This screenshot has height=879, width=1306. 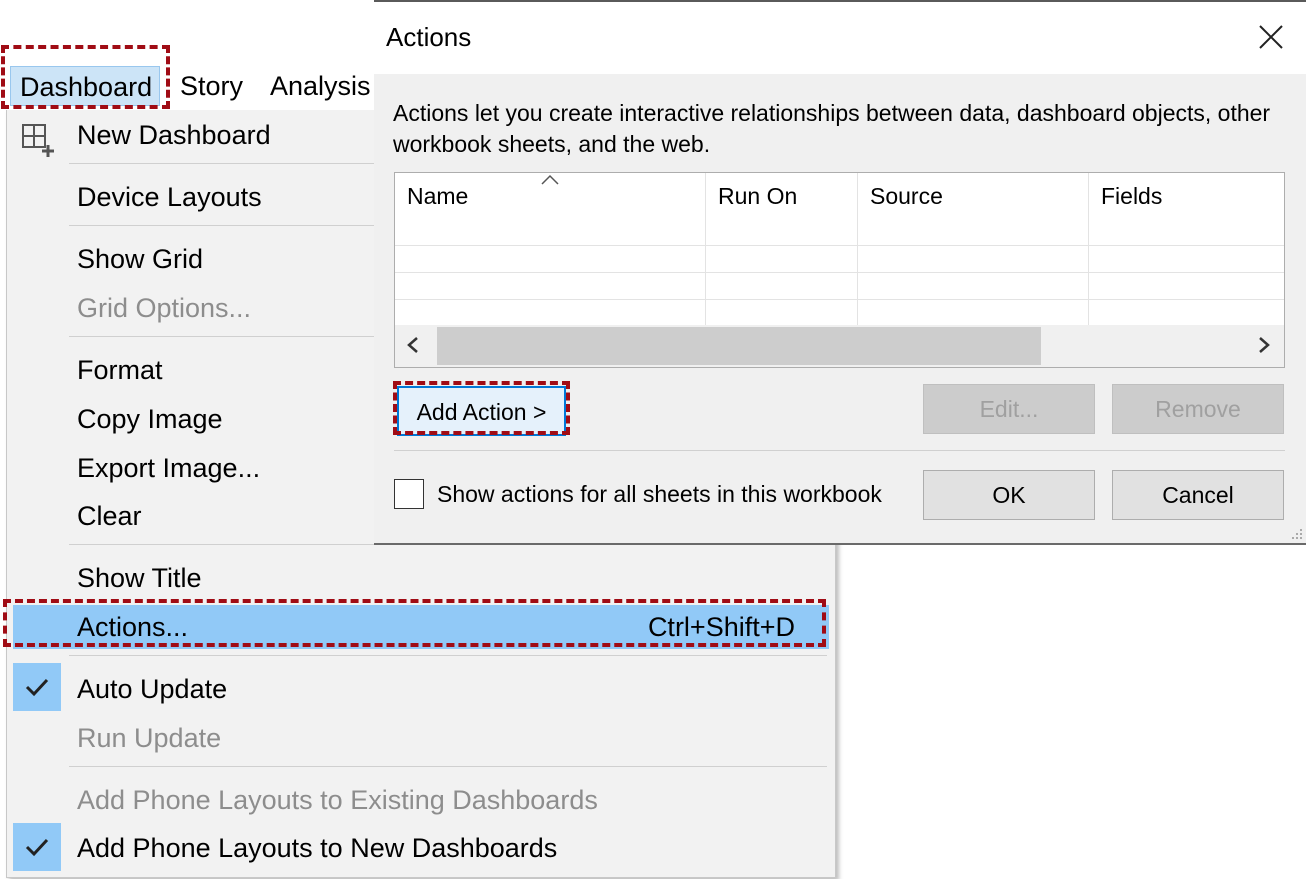 What do you see at coordinates (1131, 196) in the screenshot?
I see `column-header-fields: Fields` at bounding box center [1131, 196].